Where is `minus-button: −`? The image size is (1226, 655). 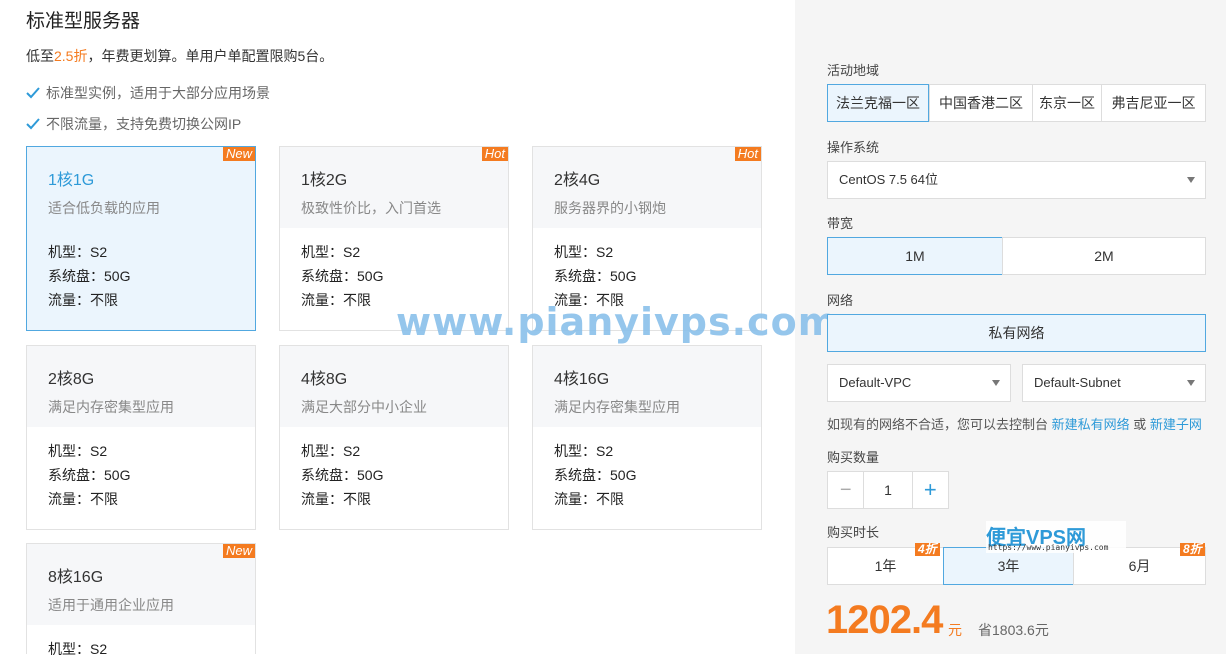
minus-button: − is located at coordinates (846, 490).